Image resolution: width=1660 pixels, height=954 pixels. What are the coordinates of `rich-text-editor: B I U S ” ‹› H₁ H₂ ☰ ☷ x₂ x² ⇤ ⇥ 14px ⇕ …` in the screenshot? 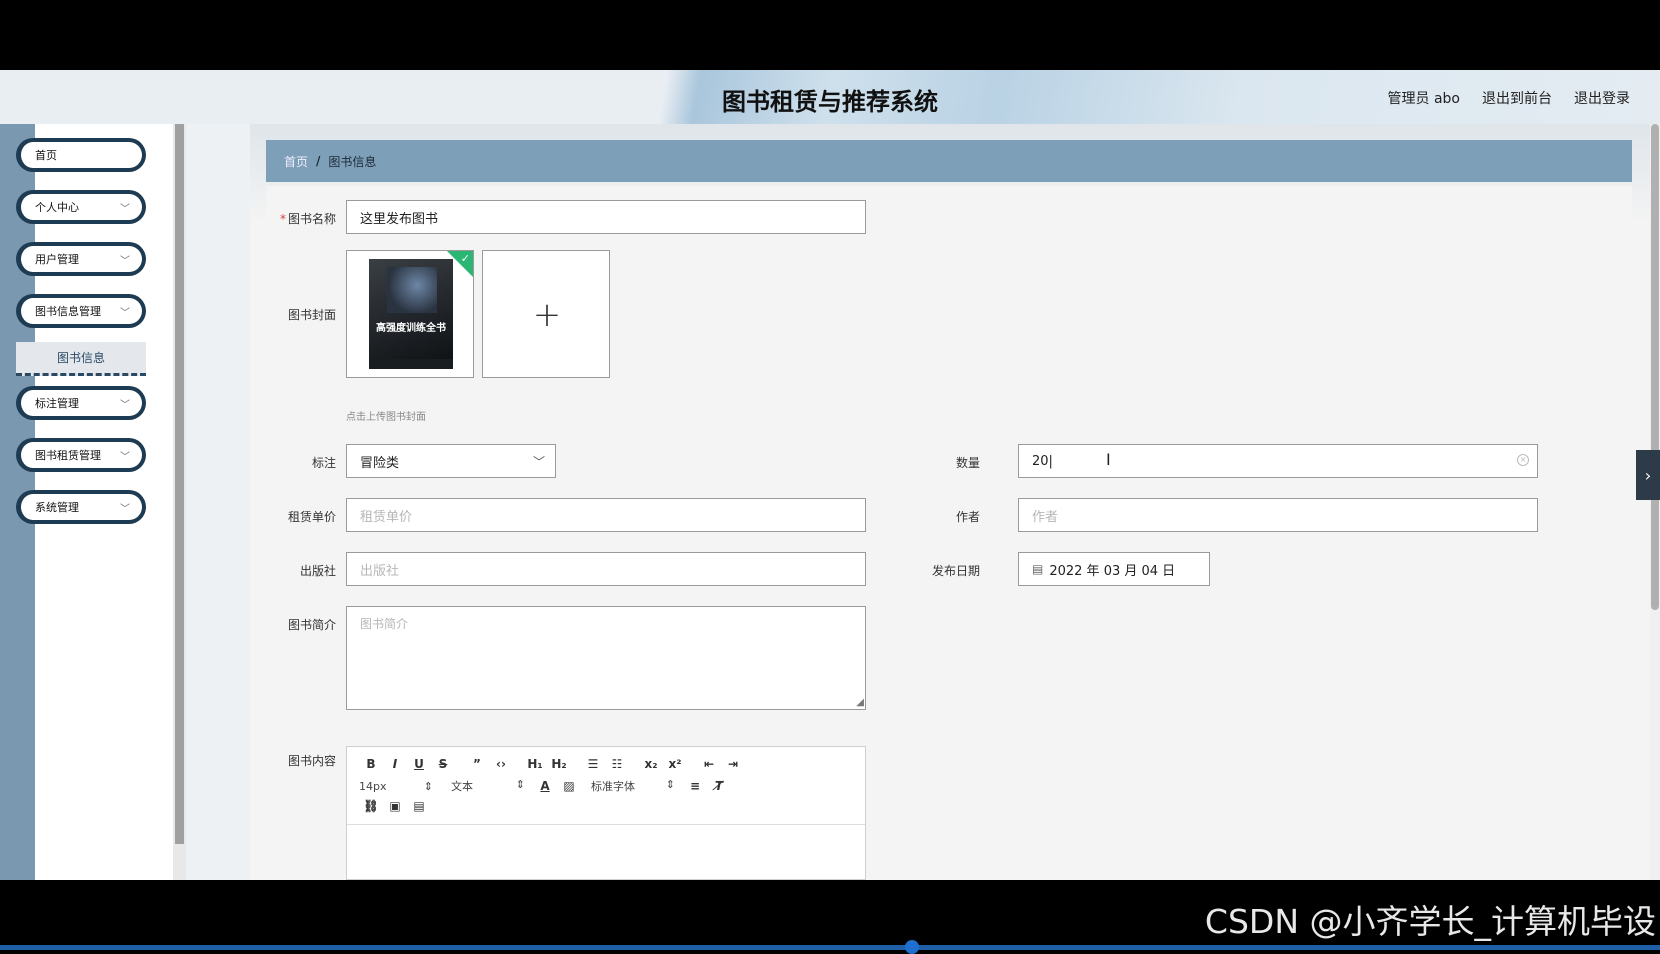 It's located at (606, 813).